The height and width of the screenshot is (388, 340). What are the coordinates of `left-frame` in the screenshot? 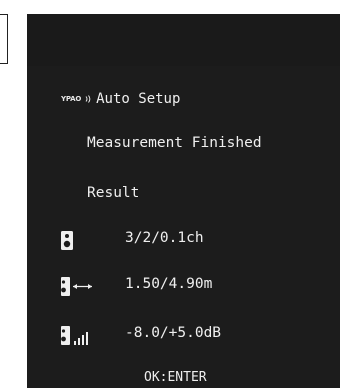 It's located at (4, 39).